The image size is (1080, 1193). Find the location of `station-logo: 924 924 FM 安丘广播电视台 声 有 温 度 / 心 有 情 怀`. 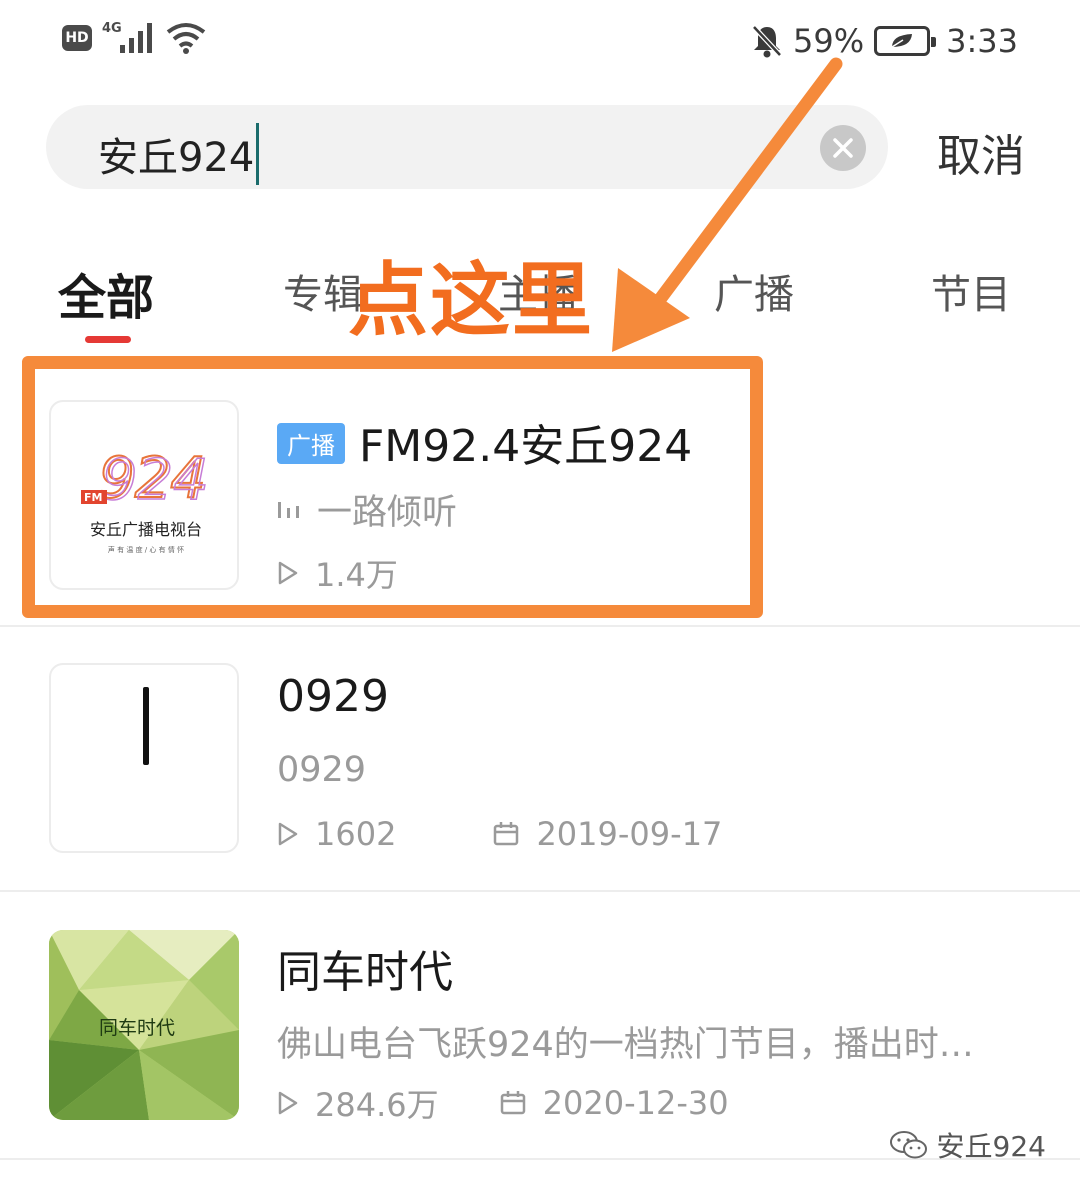

station-logo: 924 924 FM 安丘广播电视台 声 有 温 度 / 心 有 情 怀 is located at coordinates (144, 495).